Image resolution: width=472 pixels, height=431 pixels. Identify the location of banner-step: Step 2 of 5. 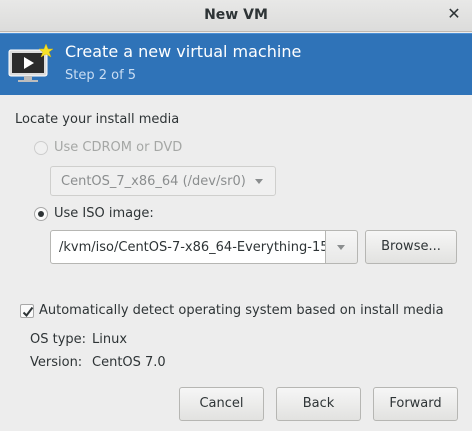
(101, 75).